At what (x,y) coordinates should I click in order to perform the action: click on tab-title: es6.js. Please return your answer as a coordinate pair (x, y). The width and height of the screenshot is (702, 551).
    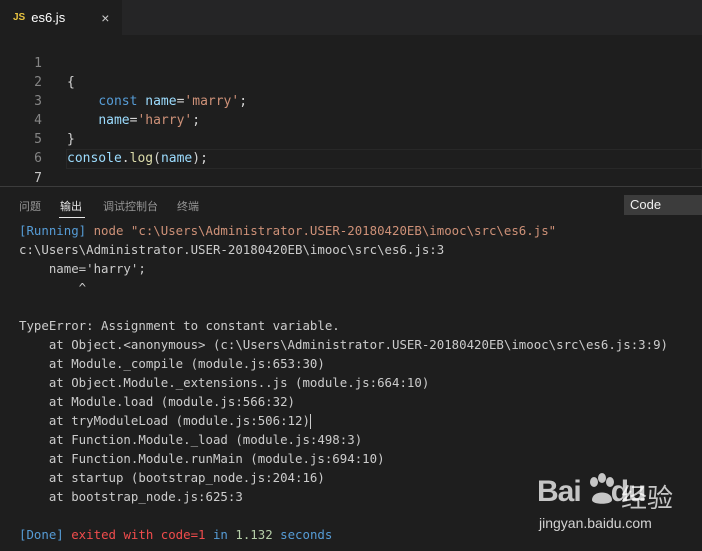
    Looking at the image, I should click on (48, 17).